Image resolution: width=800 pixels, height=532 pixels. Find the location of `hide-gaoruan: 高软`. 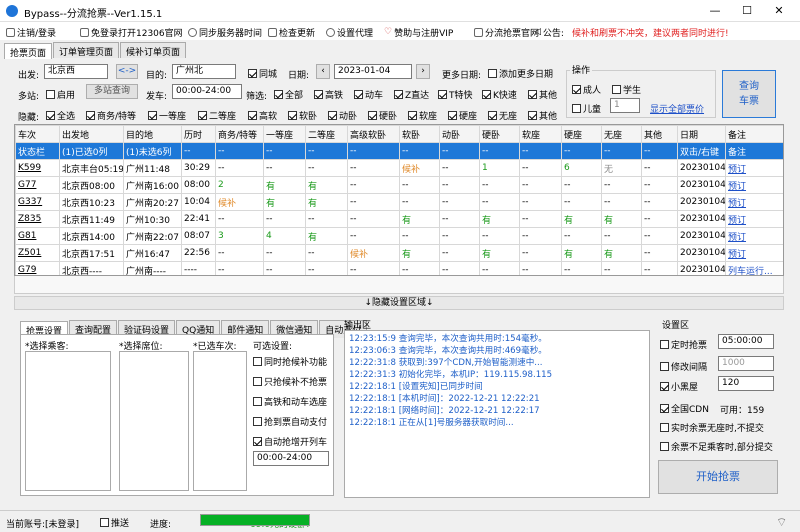

hide-gaoruan: 高软 is located at coordinates (262, 115).